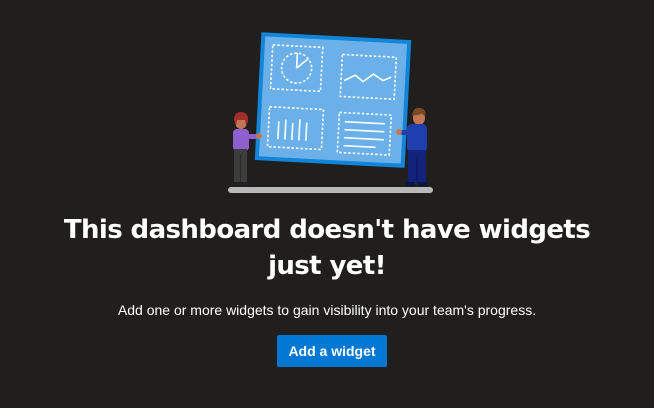  Describe the element at coordinates (327, 266) in the screenshot. I see `title-line-2: just yet!` at that location.